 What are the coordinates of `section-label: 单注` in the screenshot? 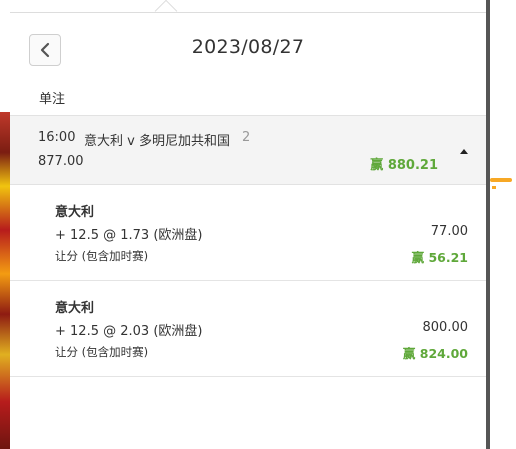 It's located at (52, 99).